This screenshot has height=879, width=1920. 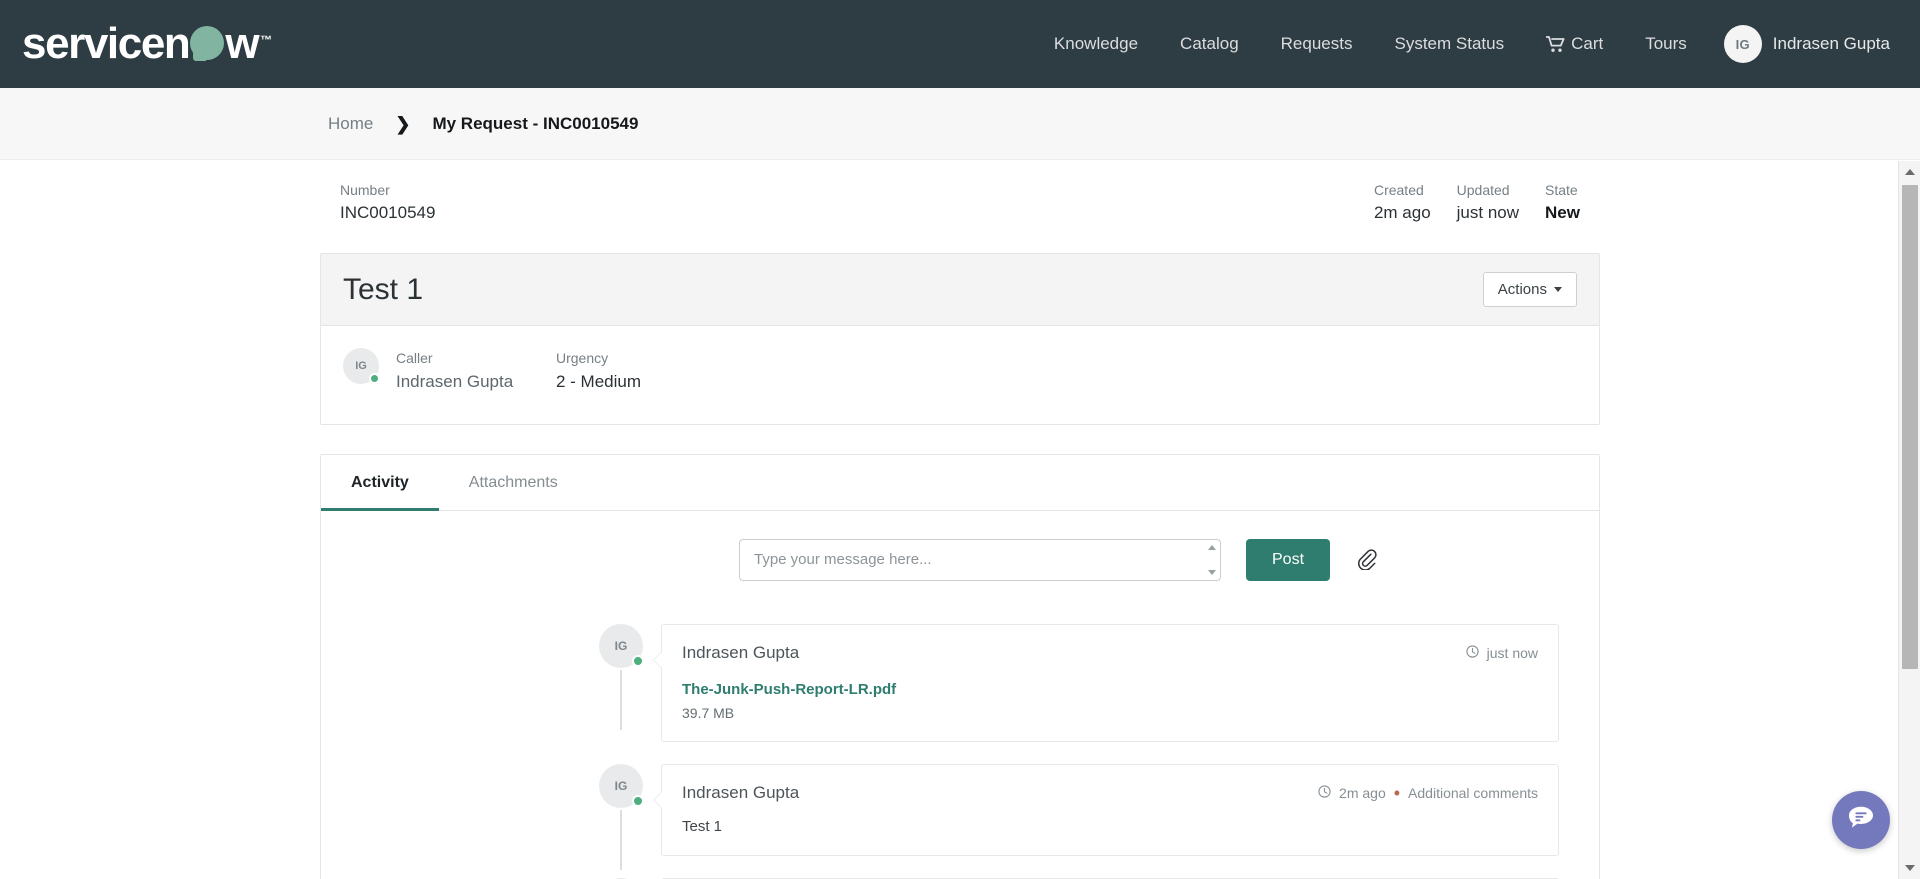 What do you see at coordinates (1402, 202) in the screenshot?
I see `meta-created: Created 2m ago` at bounding box center [1402, 202].